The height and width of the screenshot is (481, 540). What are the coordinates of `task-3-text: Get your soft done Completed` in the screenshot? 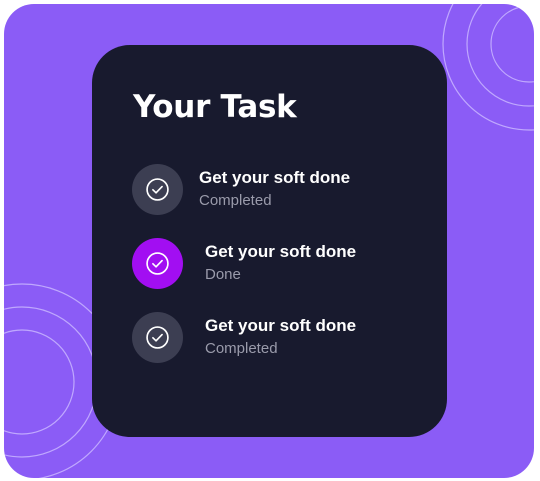 It's located at (280, 337).